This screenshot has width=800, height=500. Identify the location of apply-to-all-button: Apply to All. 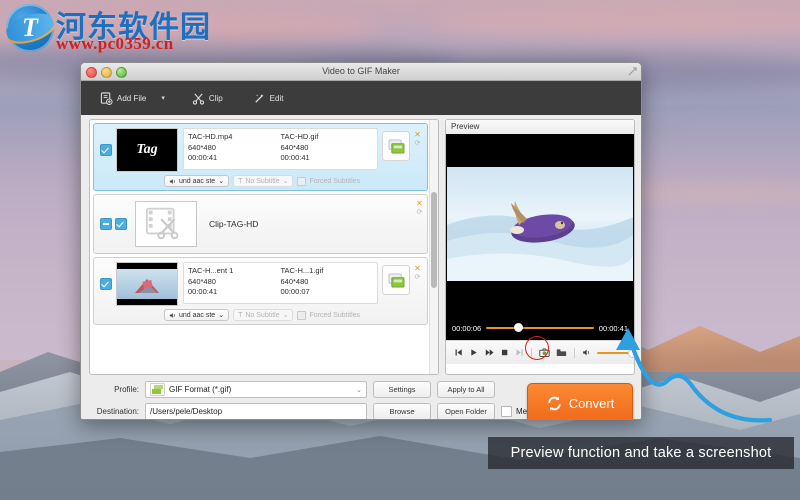
(466, 389).